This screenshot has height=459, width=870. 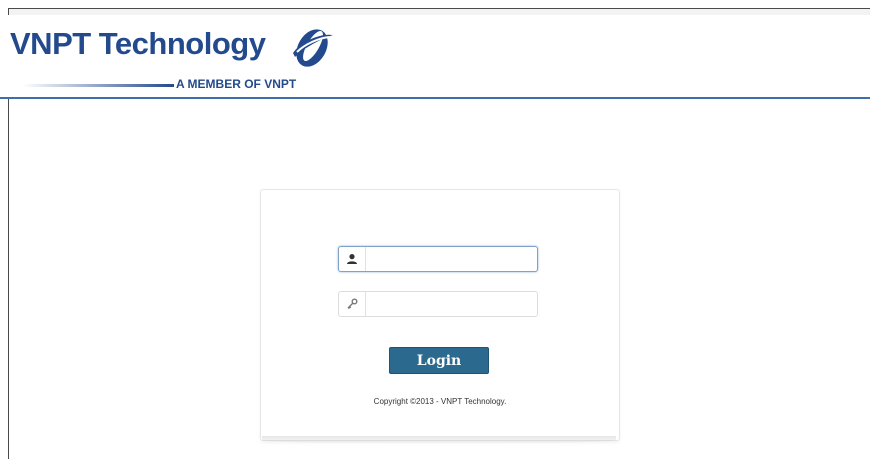 What do you see at coordinates (98, 85) in the screenshot?
I see `tagline-bar` at bounding box center [98, 85].